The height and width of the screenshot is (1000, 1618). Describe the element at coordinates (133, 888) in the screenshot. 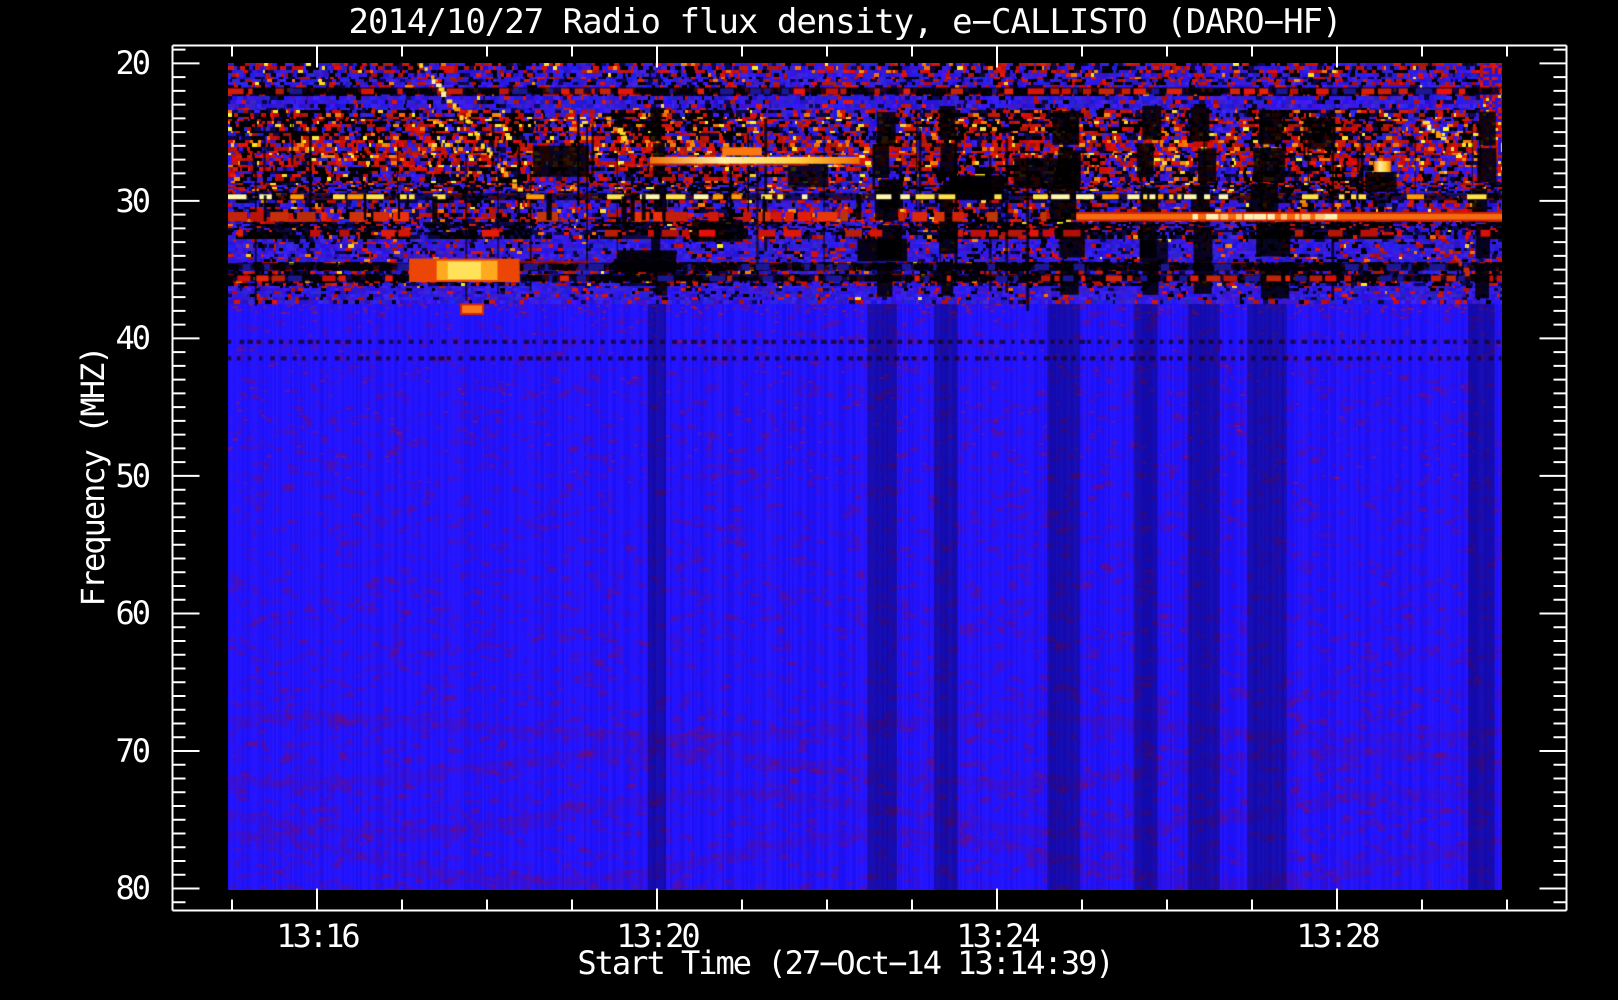

I see `y-tick-label: 80` at that location.